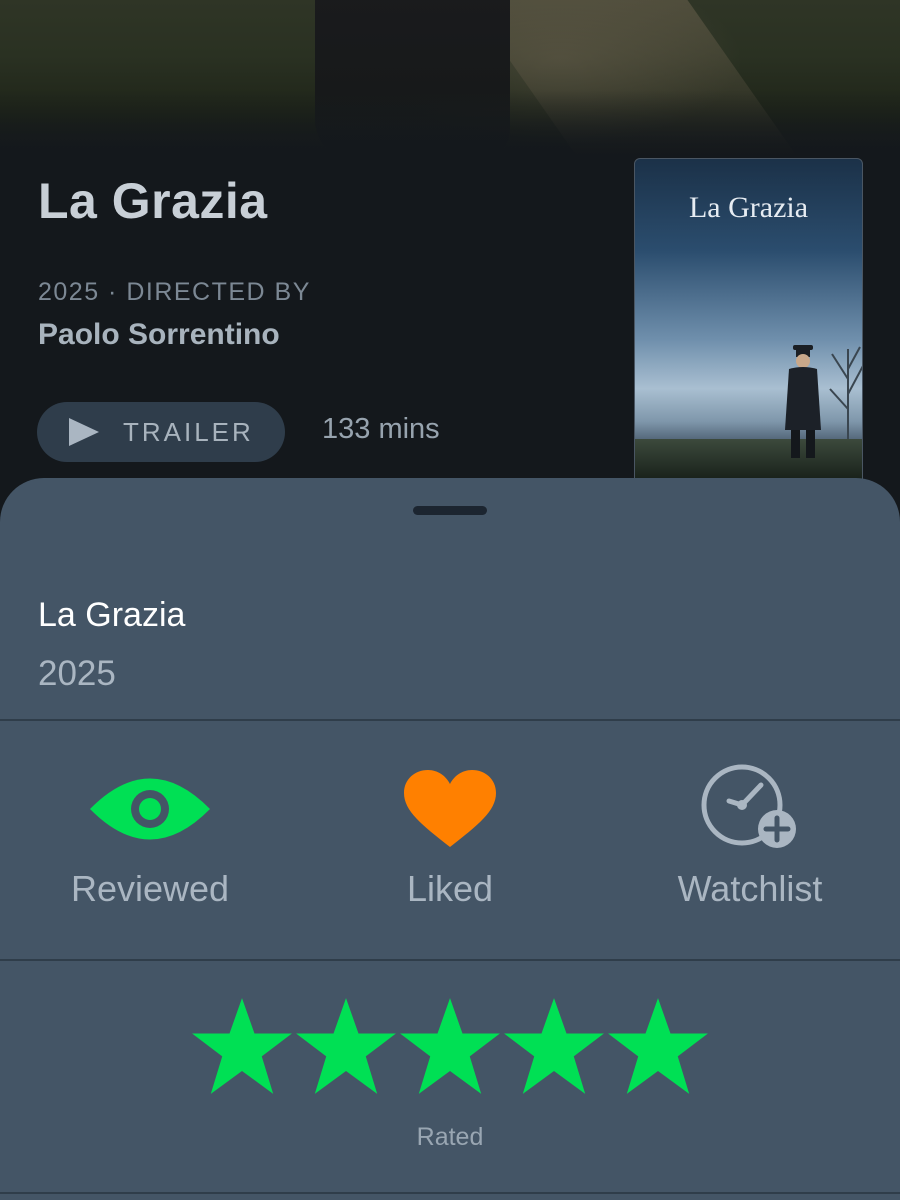 This screenshot has width=900, height=1200. I want to click on trailer-button: TRAILER, so click(161, 432).